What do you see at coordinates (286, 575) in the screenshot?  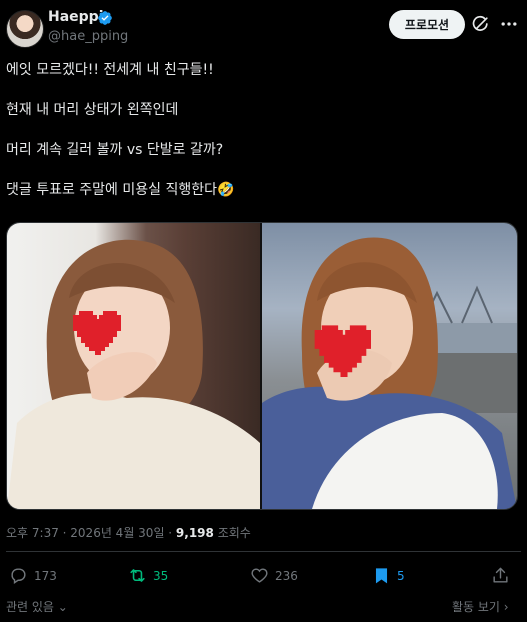 I see `like-count: 236` at bounding box center [286, 575].